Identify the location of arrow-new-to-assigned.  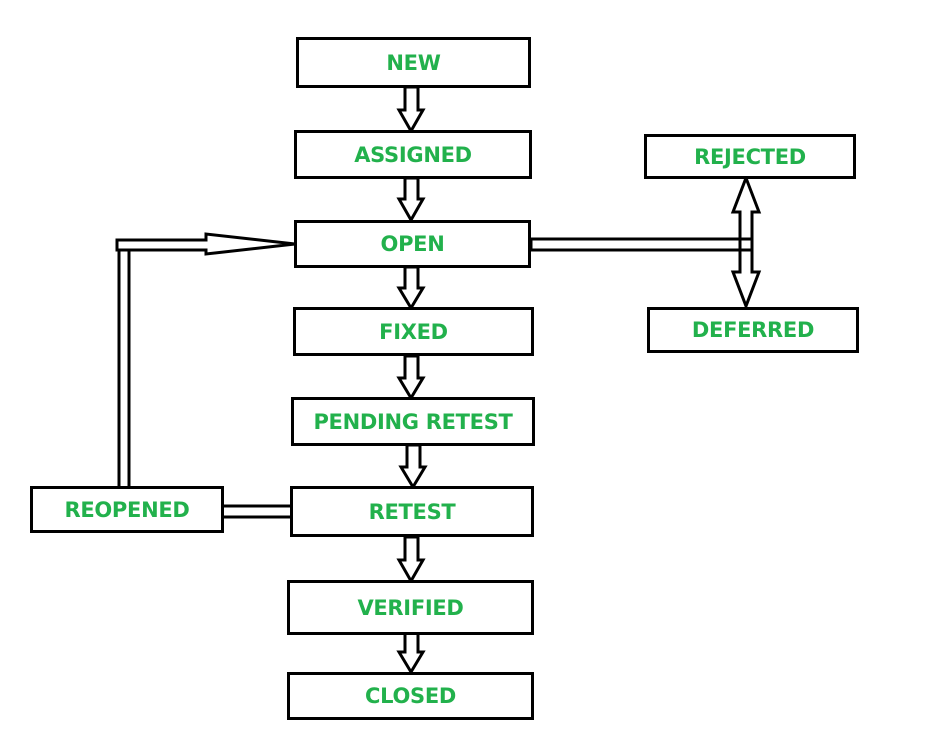
(411, 110).